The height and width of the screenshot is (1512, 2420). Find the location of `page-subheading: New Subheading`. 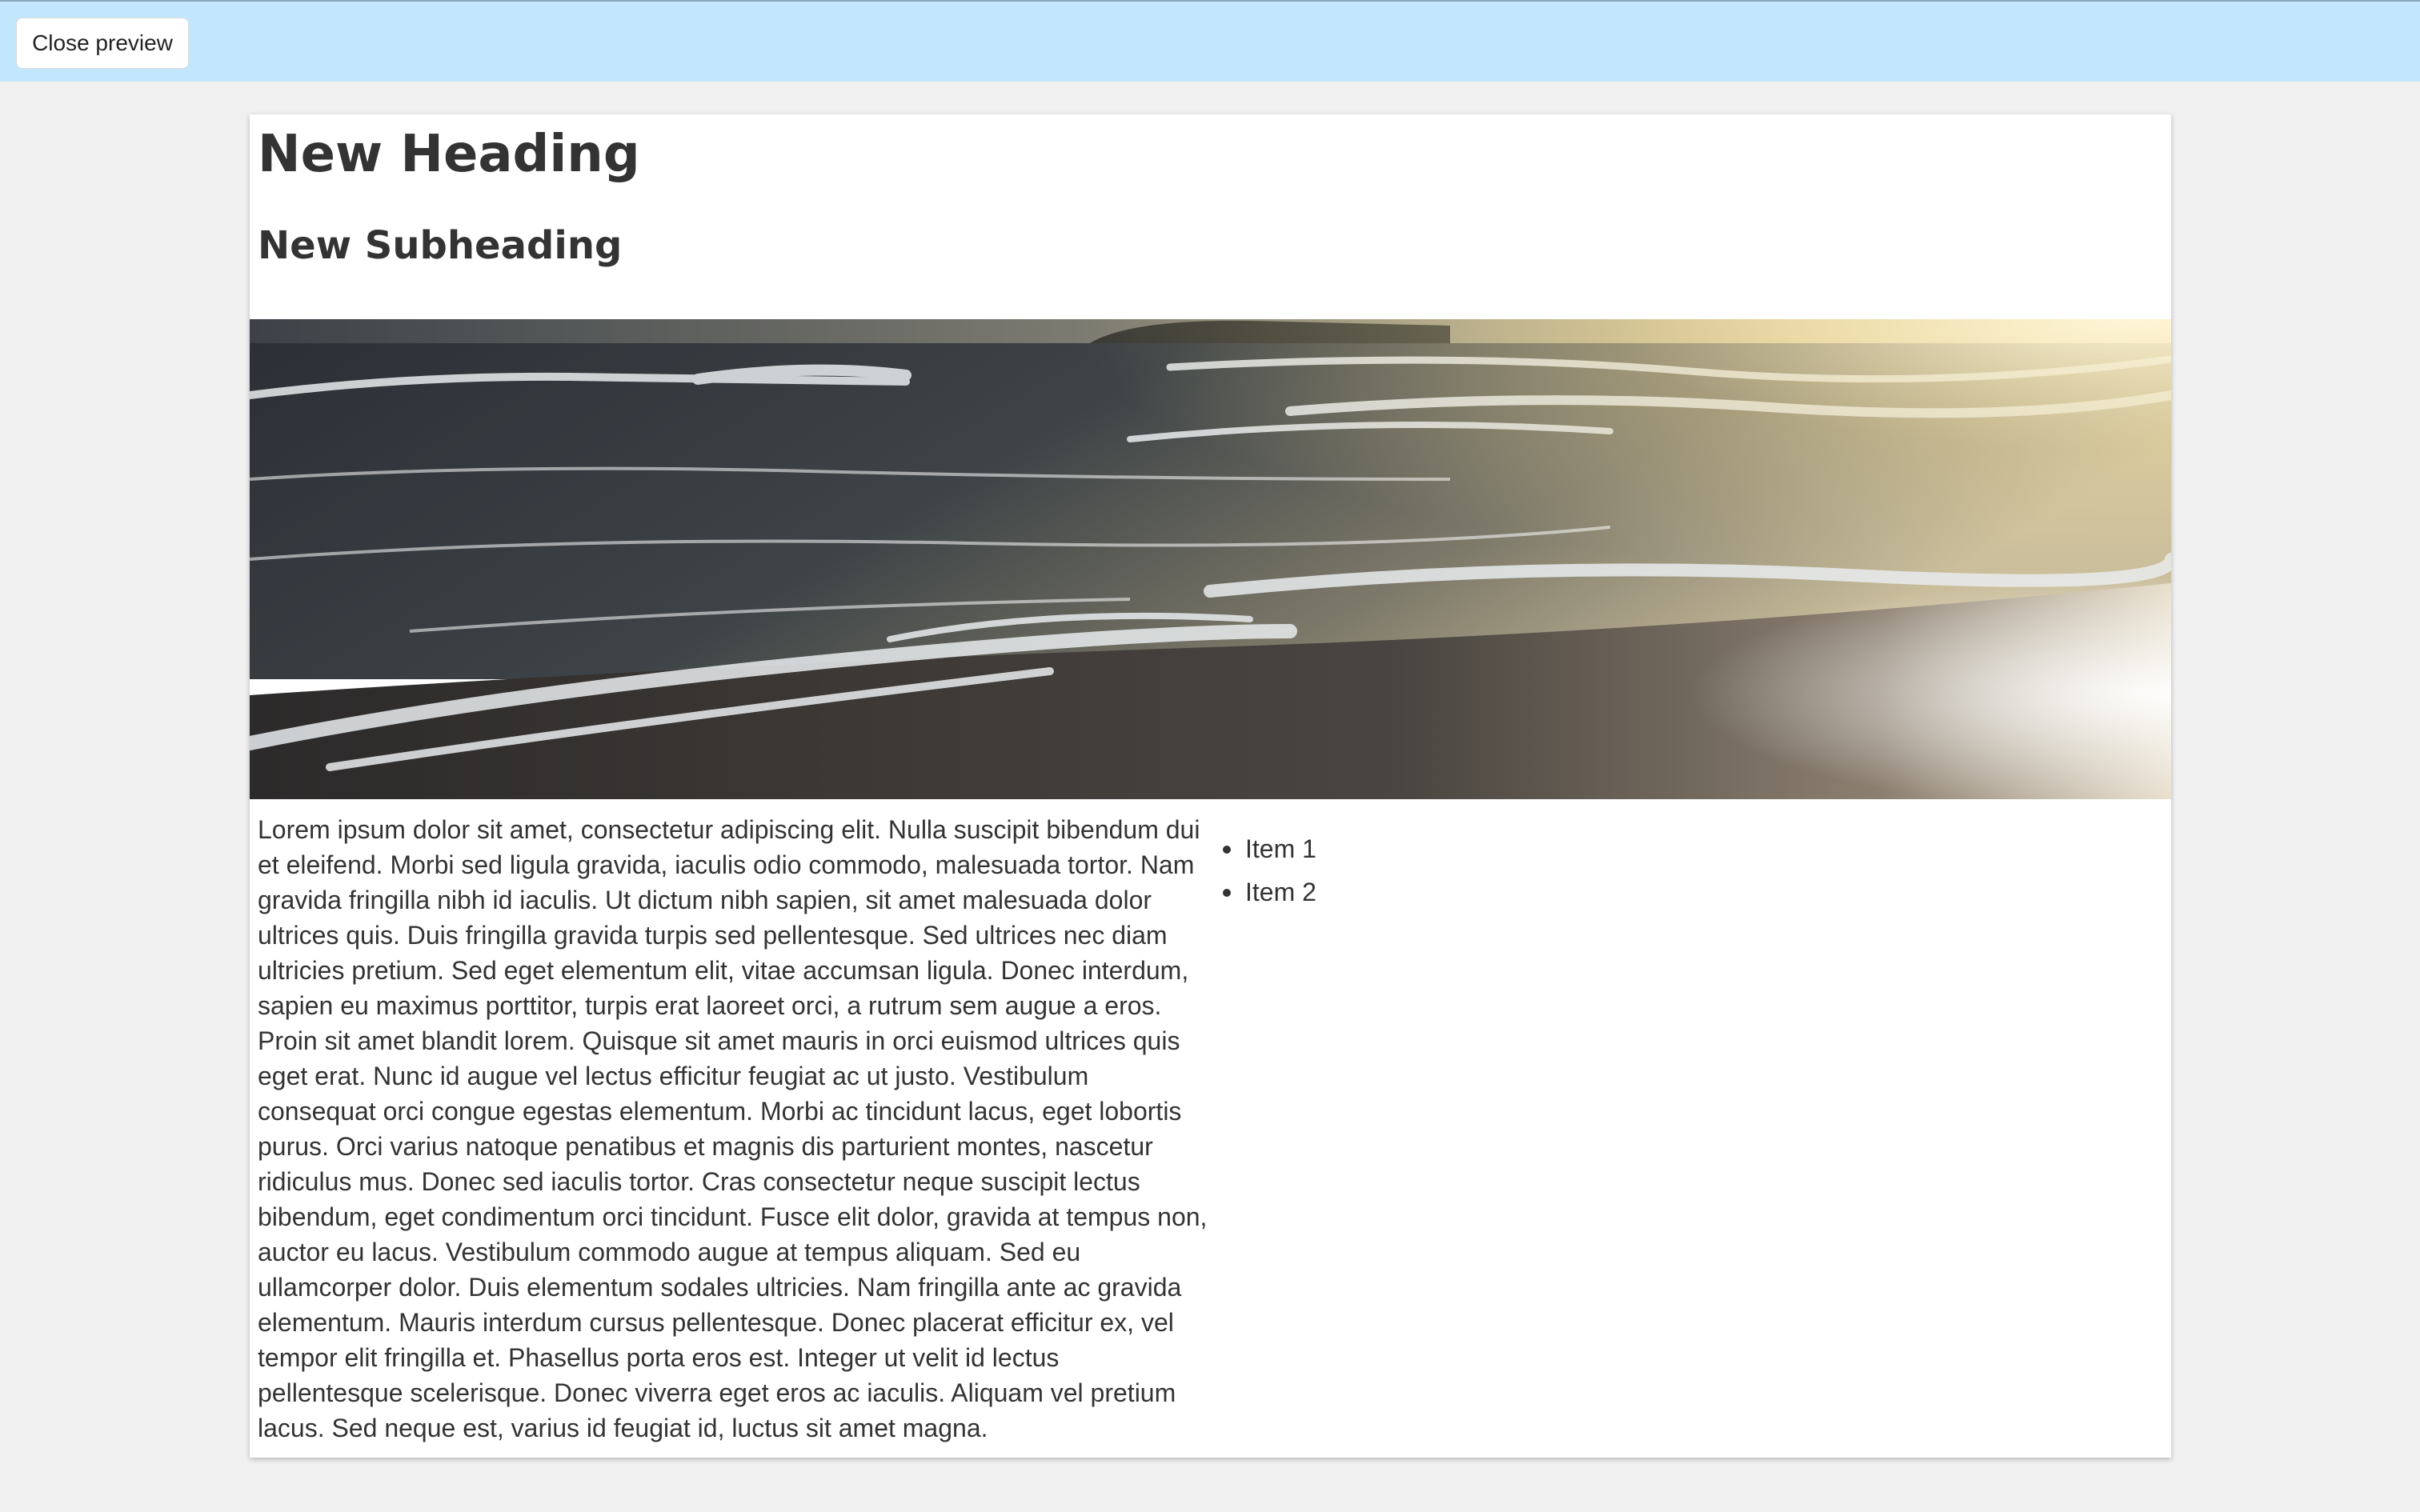

page-subheading: New Subheading is located at coordinates (440, 245).